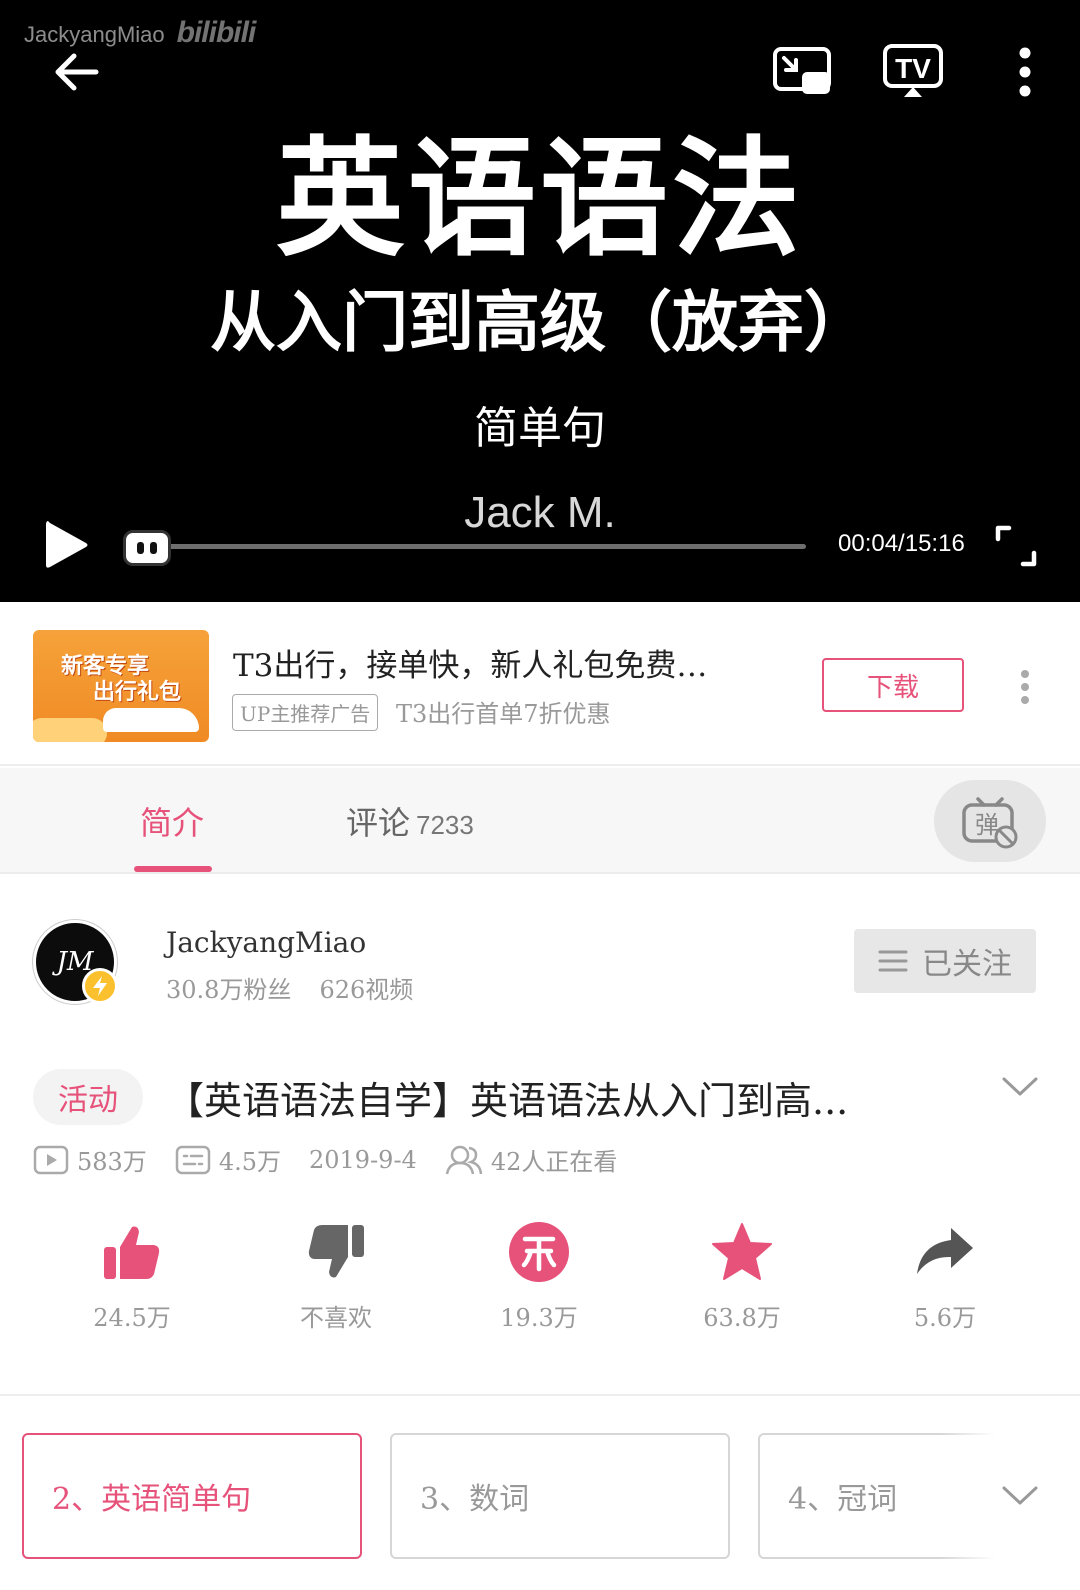  I want to click on thumbs-down-icon, so click(336, 1252).